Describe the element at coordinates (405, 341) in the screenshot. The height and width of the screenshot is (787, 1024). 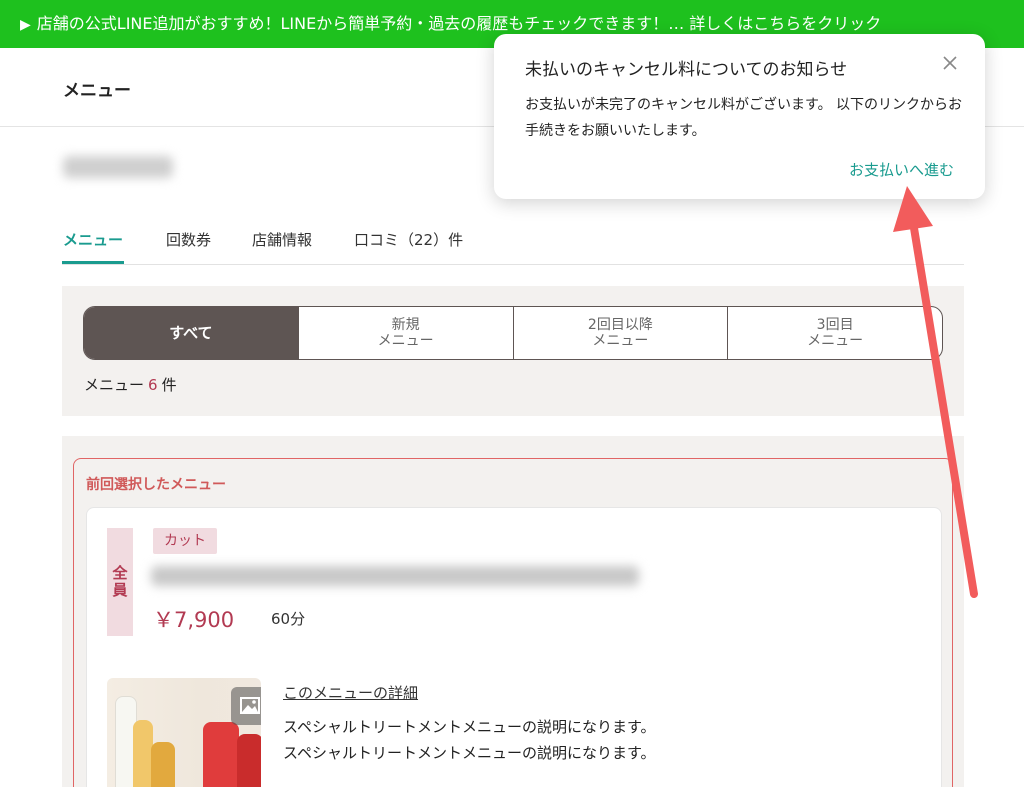
I see `filter-new-sublabel: メニュー` at that location.